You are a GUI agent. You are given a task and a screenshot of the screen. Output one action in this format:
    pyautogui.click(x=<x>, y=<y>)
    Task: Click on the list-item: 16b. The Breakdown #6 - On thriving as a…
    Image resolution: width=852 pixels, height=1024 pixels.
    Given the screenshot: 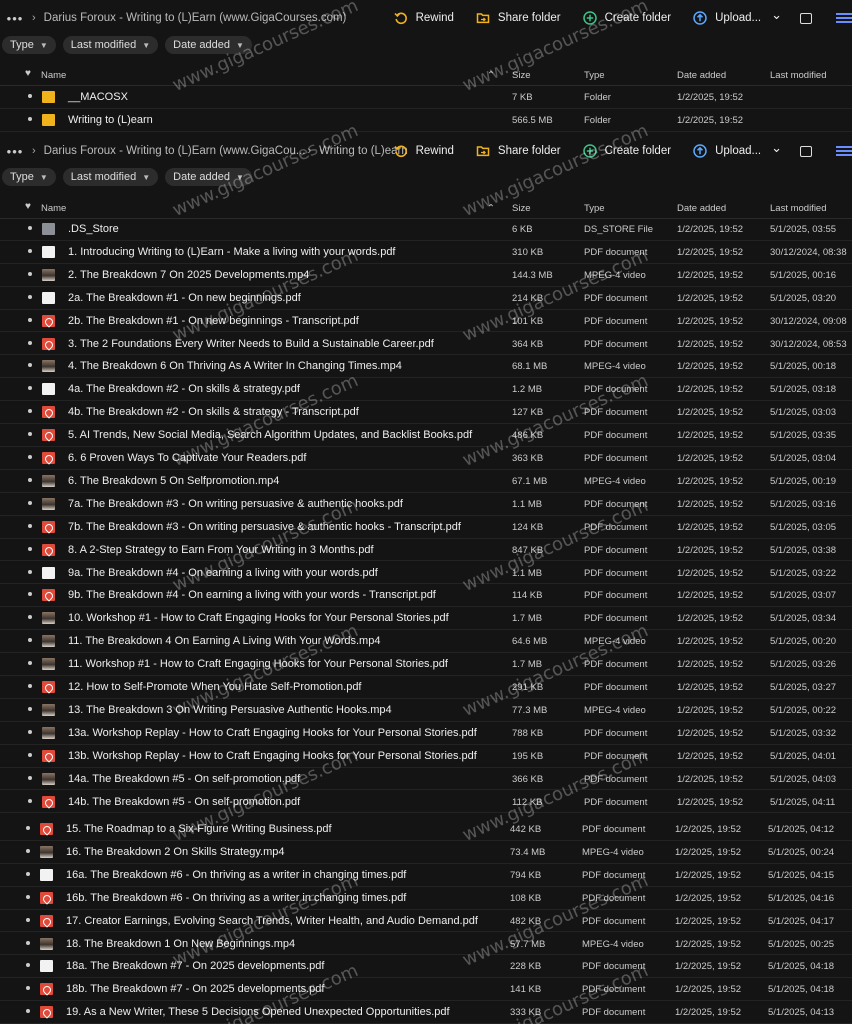 What is the action you would take?
    pyautogui.click(x=426, y=898)
    